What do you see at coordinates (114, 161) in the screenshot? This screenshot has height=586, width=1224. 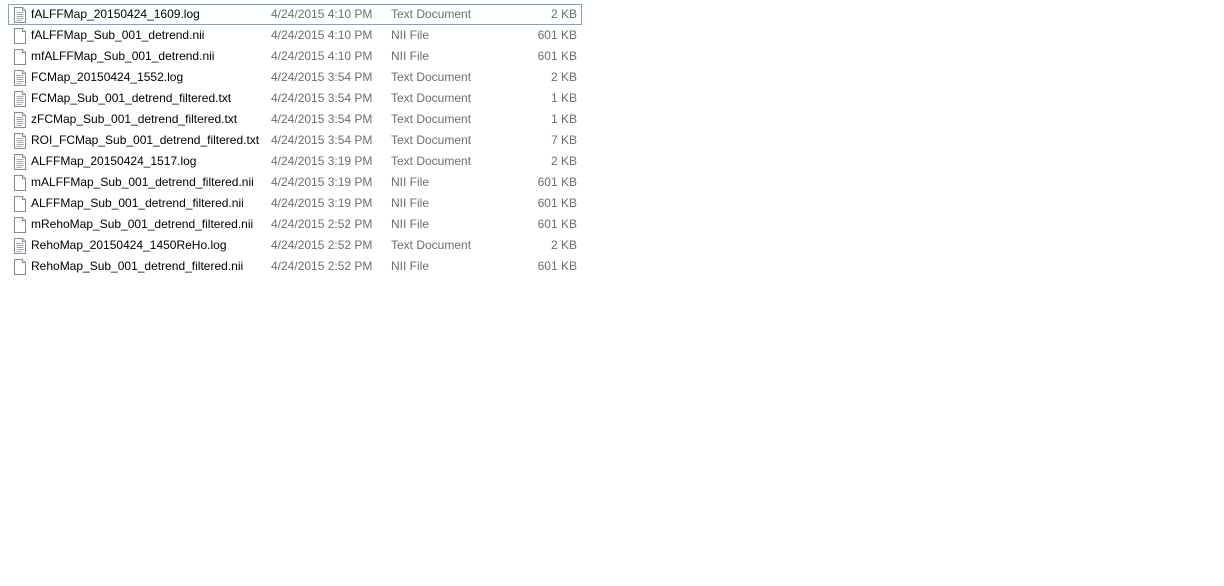 I see `file-name: ALFFMap_20150424_1517.log` at bounding box center [114, 161].